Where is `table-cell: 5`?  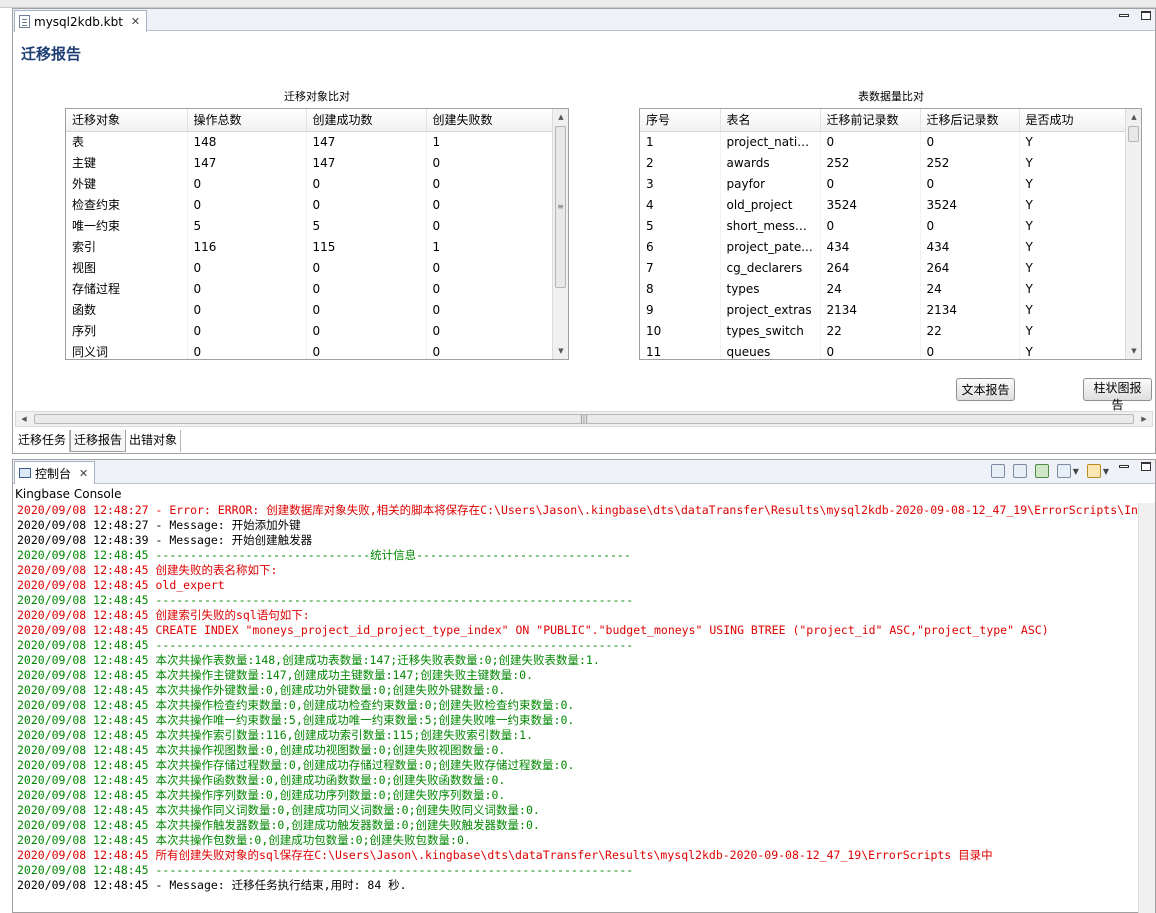 table-cell: 5 is located at coordinates (680, 225).